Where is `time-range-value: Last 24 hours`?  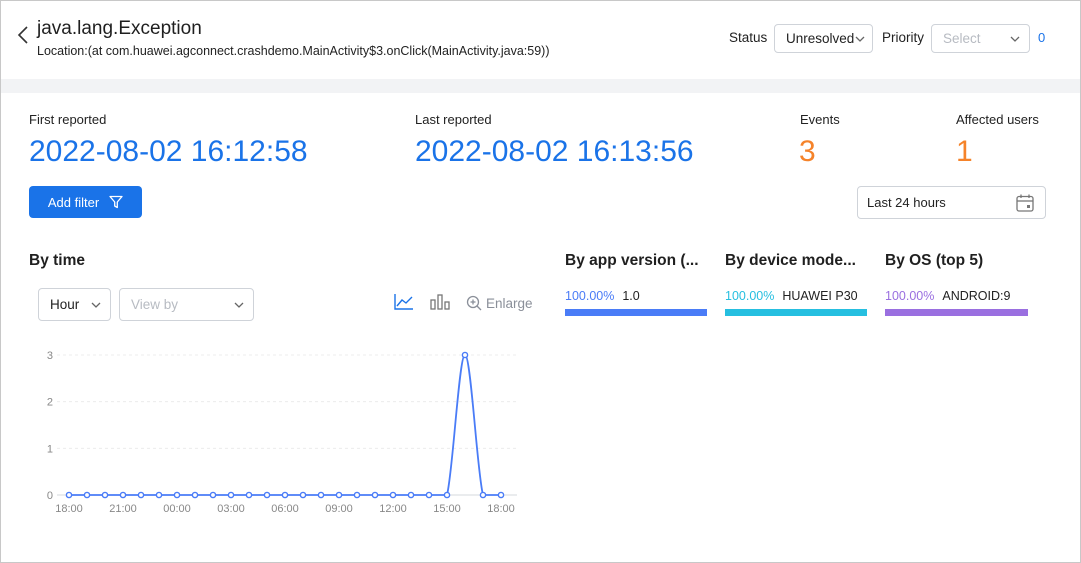
time-range-value: Last 24 hours is located at coordinates (906, 202).